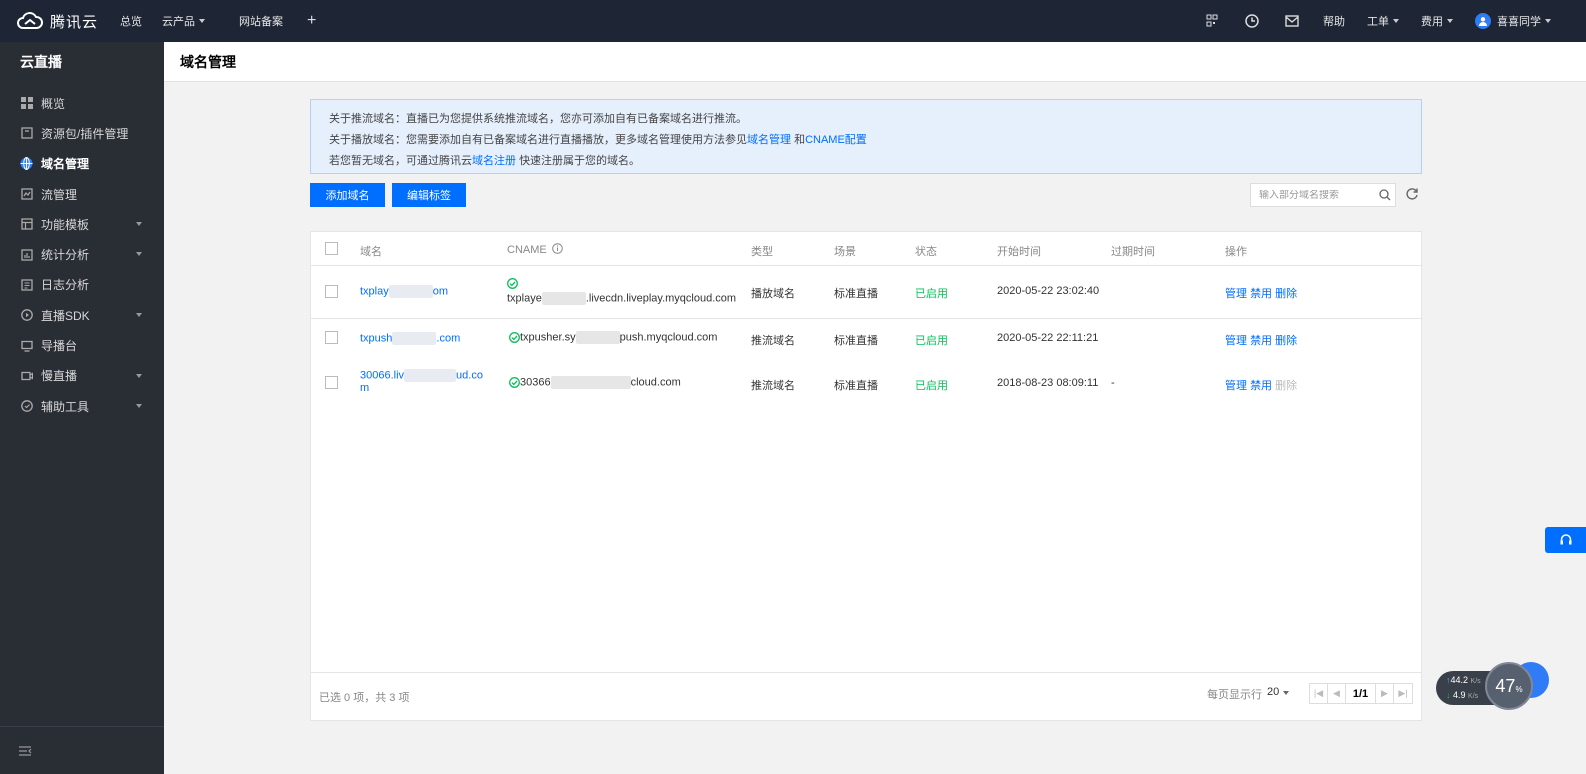 Image resolution: width=1586 pixels, height=774 pixels. What do you see at coordinates (261, 21) in the screenshot?
I see `nav-icp: 网站备案` at bounding box center [261, 21].